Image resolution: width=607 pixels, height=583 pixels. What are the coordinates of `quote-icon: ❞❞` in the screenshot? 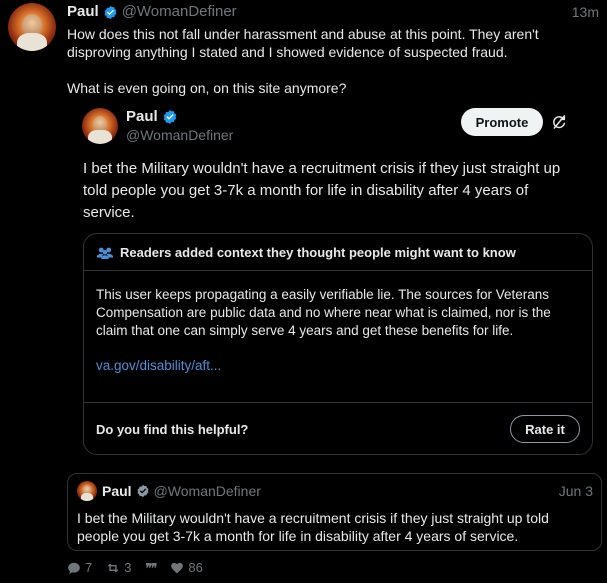 It's located at (151, 567).